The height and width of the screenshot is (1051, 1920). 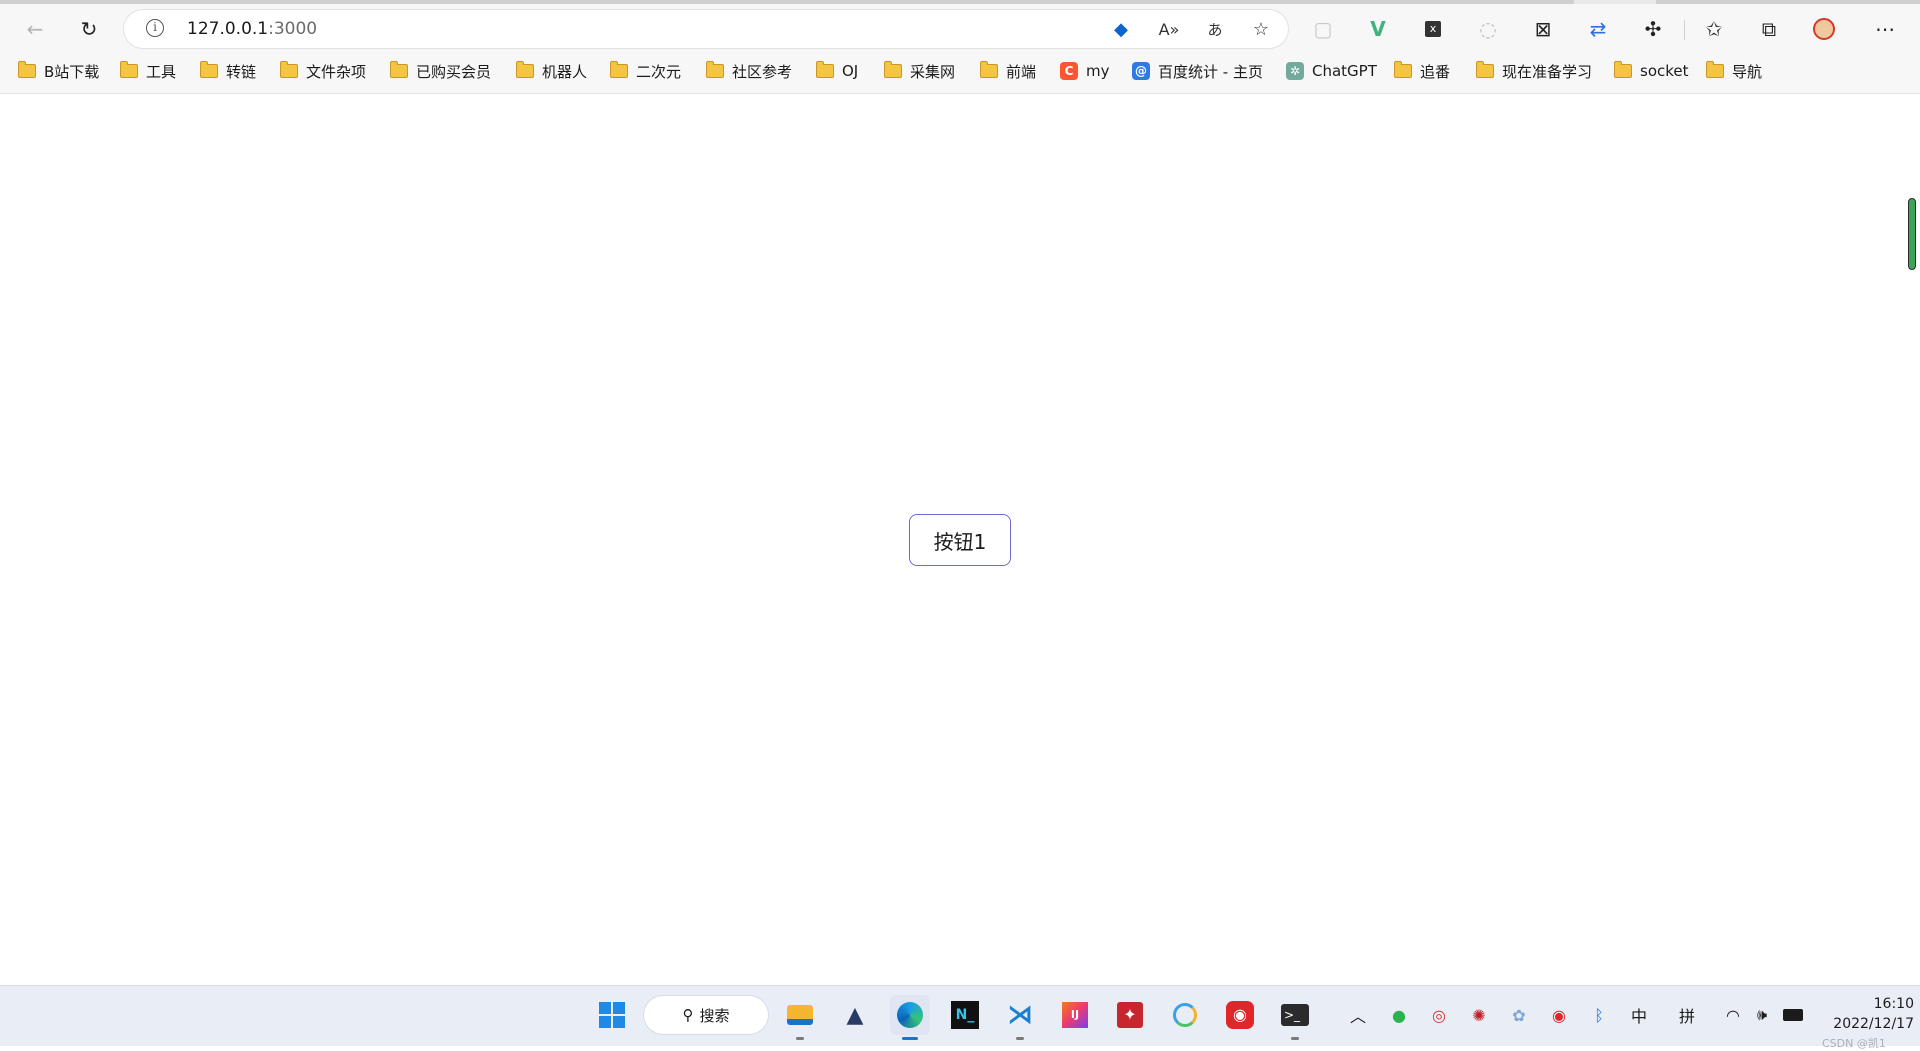 I want to click on more-dots-icon: ⋯, so click(x=1885, y=29).